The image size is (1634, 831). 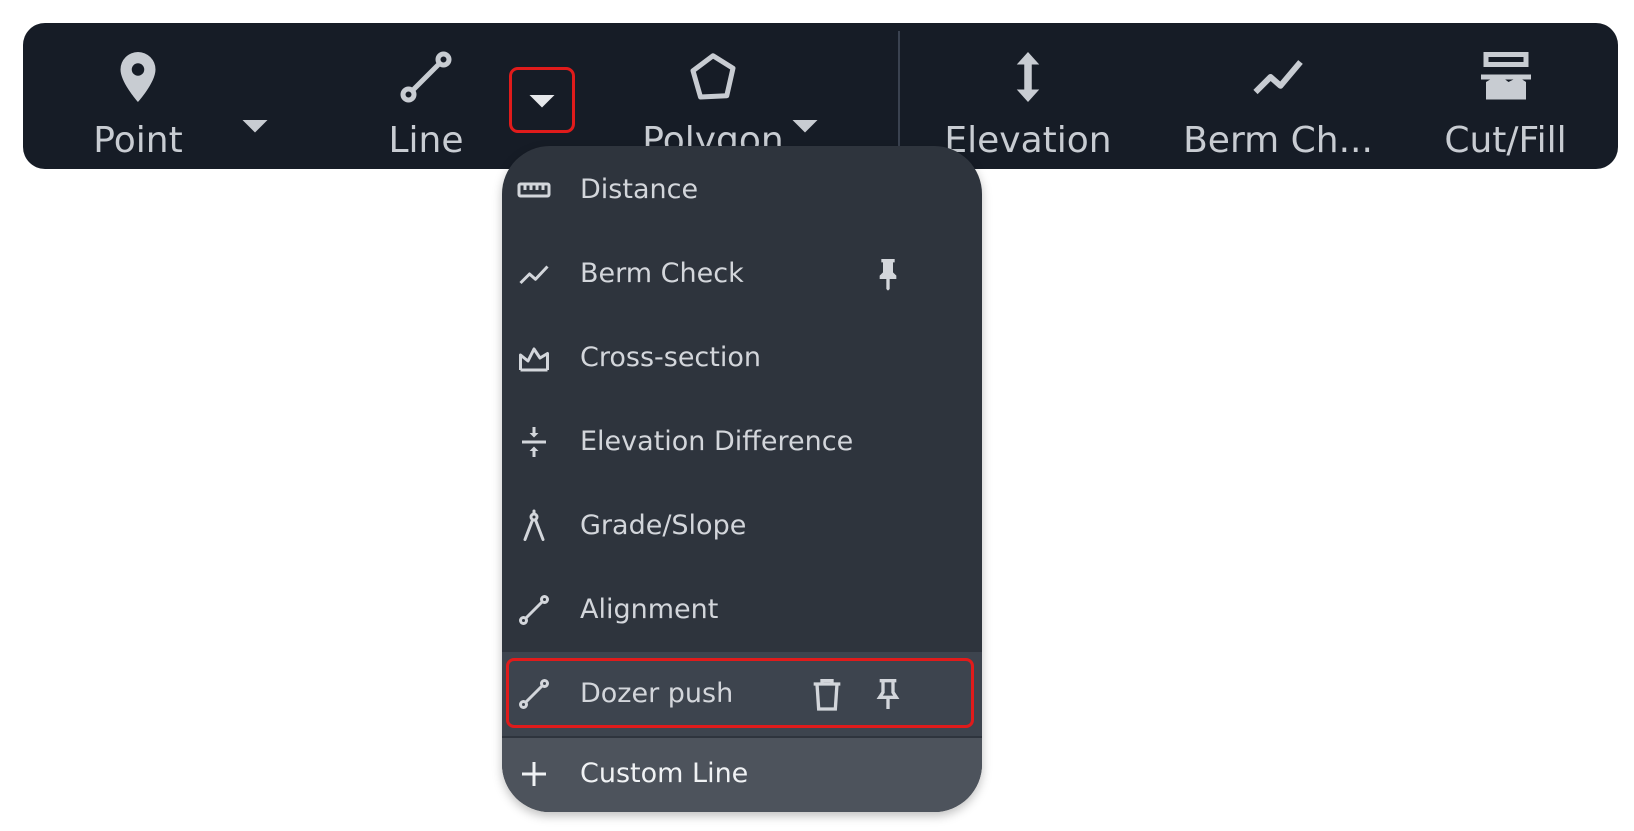 What do you see at coordinates (649, 609) in the screenshot?
I see `menu-item-label: Alignment` at bounding box center [649, 609].